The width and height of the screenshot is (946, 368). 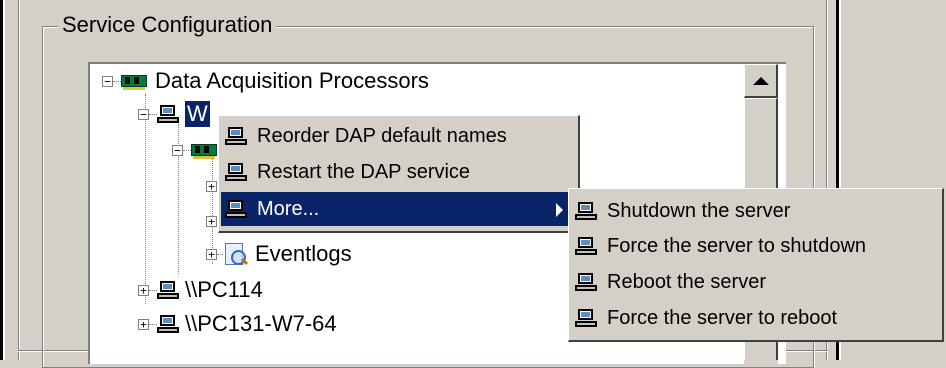 I want to click on menu-item-reorder-dap-names: Reorder DAP default names, so click(x=398, y=136).